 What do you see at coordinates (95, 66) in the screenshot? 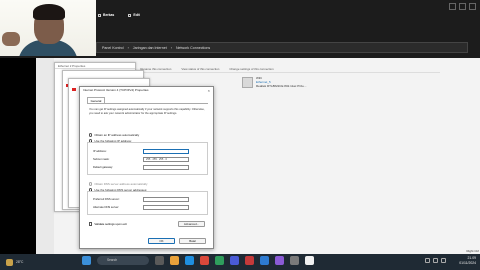
I see `background-window-title: Ethernet 2 Properties` at bounding box center [95, 66].